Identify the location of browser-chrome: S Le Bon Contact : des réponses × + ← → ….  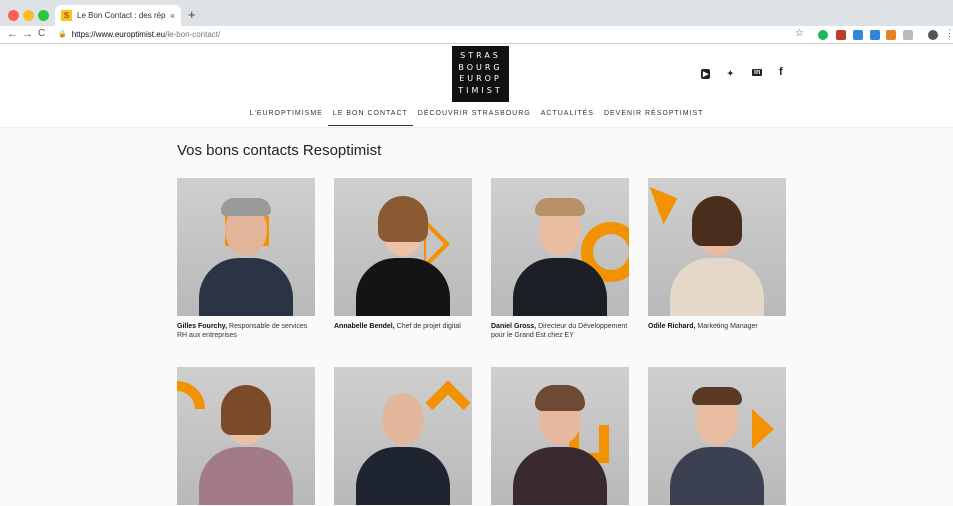
(476, 22).